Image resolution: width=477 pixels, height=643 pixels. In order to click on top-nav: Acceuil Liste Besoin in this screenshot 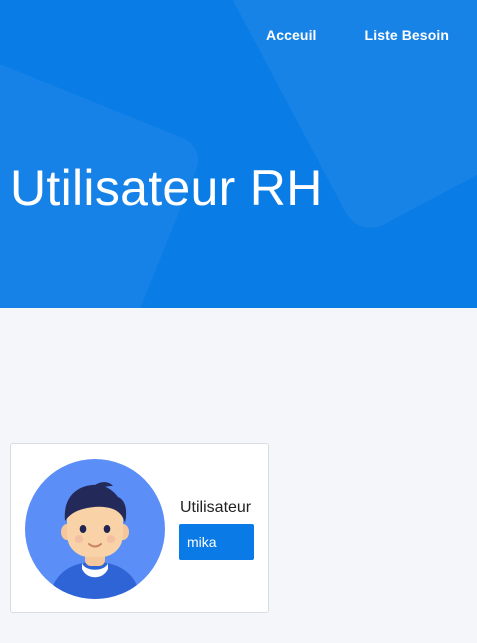, I will do `click(357, 35)`.